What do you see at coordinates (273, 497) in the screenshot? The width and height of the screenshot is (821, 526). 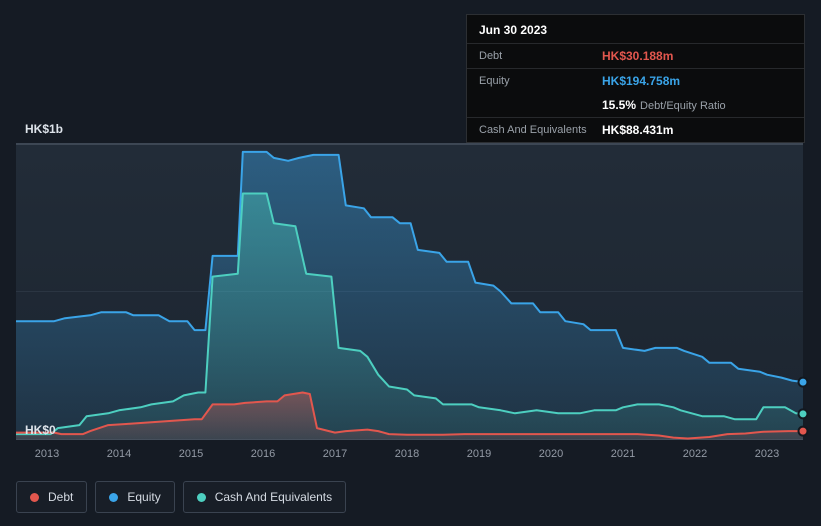 I see `legend-cash-label: Cash And Equivalents` at bounding box center [273, 497].